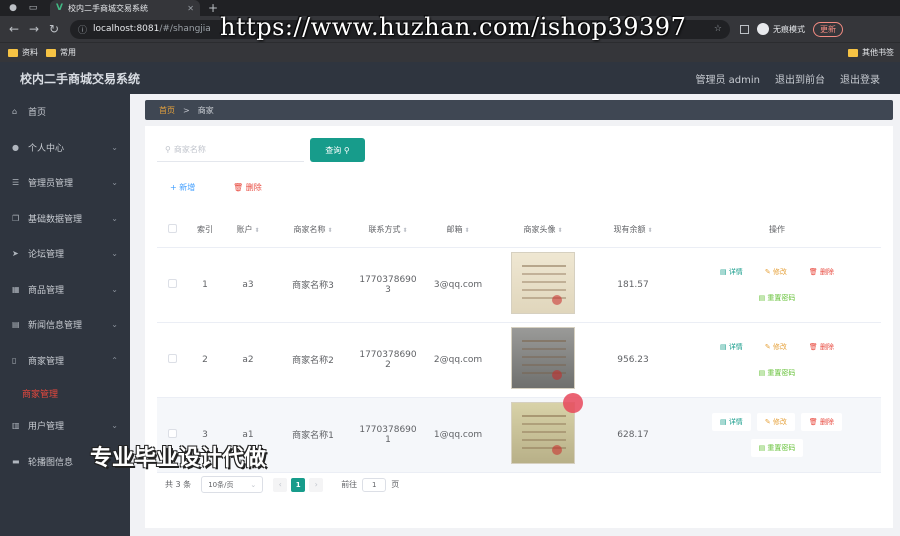 This screenshot has height=536, width=900. I want to click on side-panel-icon, so click(744, 29).